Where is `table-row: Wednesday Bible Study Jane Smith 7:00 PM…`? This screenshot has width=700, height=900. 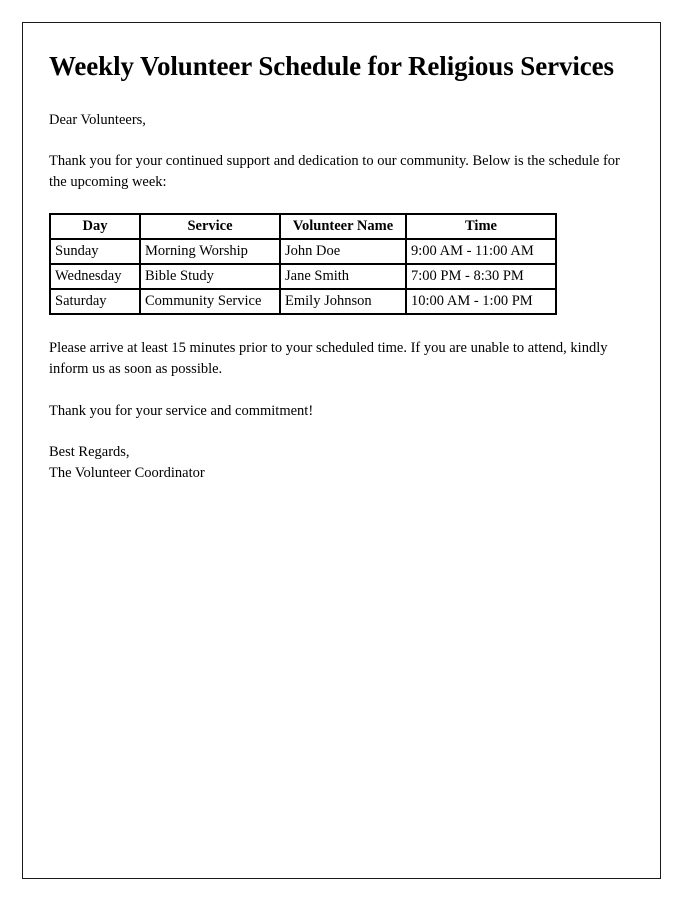 table-row: Wednesday Bible Study Jane Smith 7:00 PM… is located at coordinates (303, 277).